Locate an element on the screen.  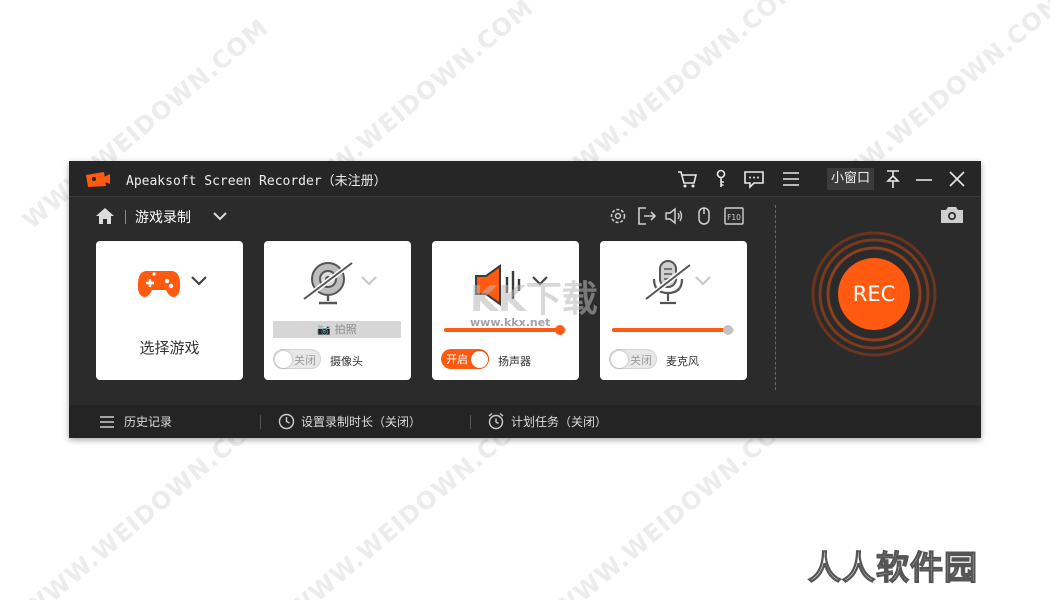
microphone-card: 关闭 麦克风 is located at coordinates (673, 310).